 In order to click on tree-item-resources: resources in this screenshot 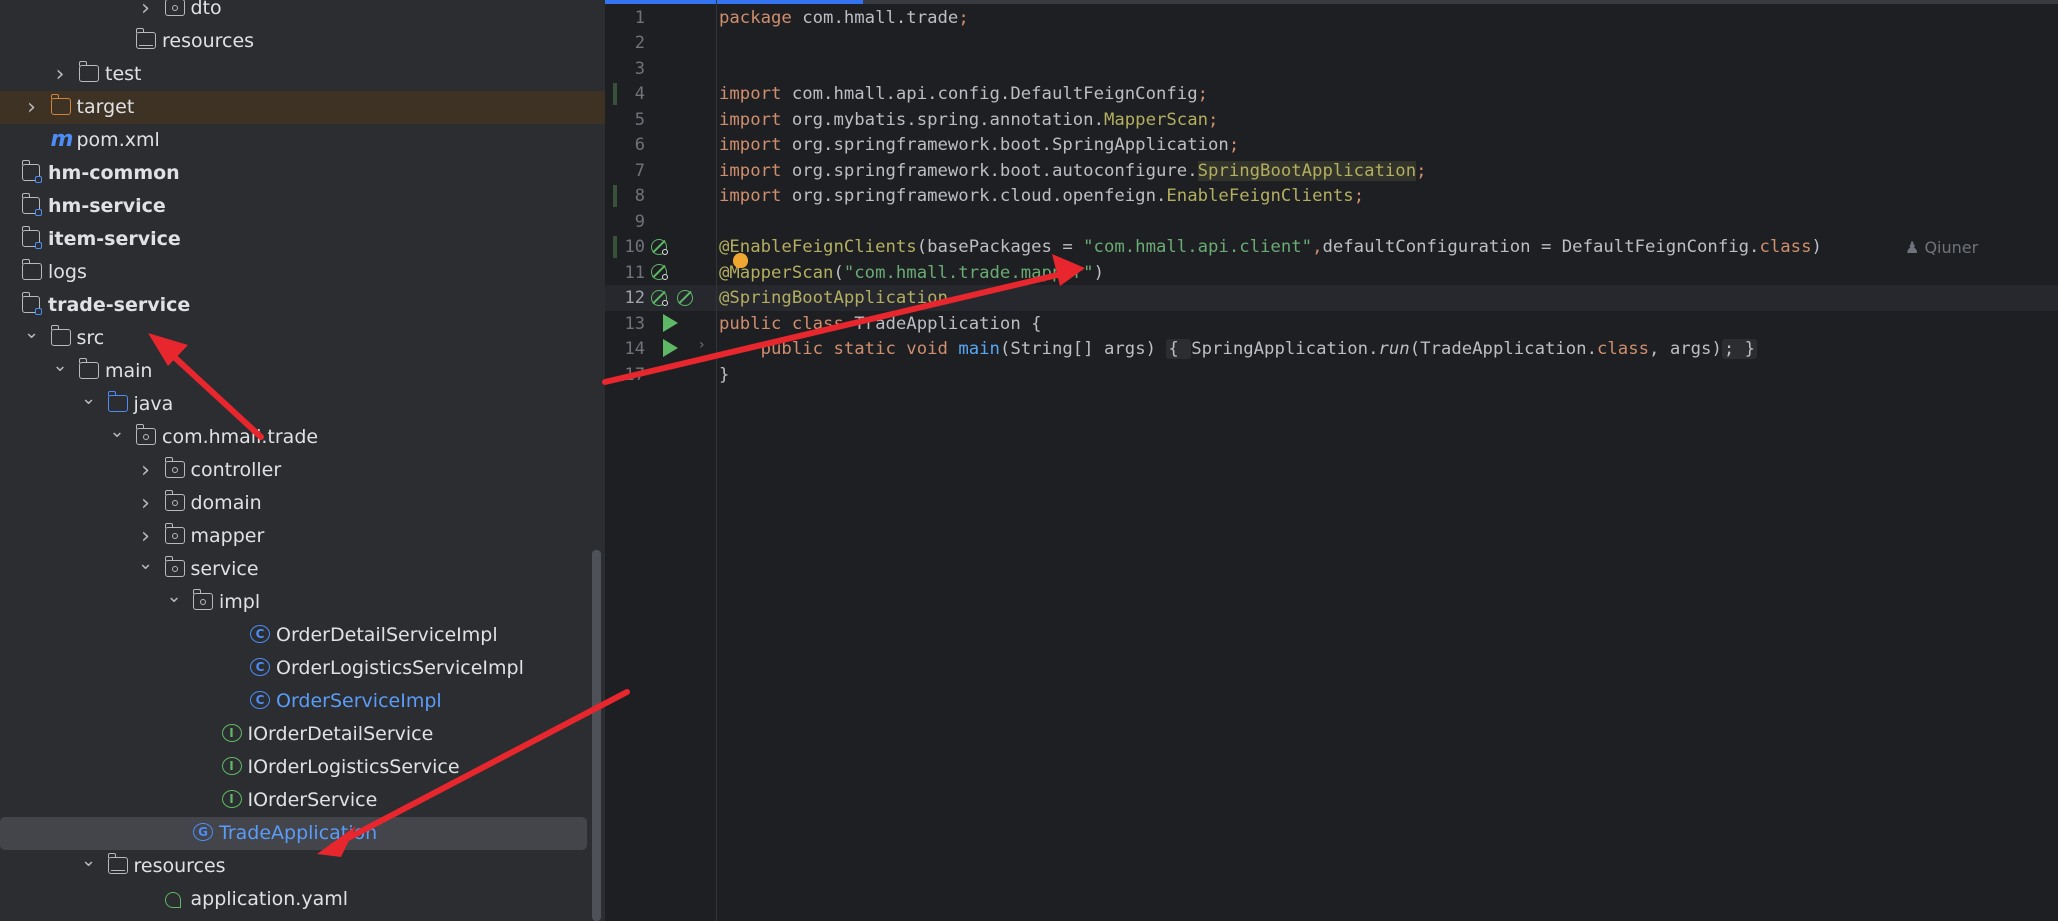, I will do `click(295, 41)`.